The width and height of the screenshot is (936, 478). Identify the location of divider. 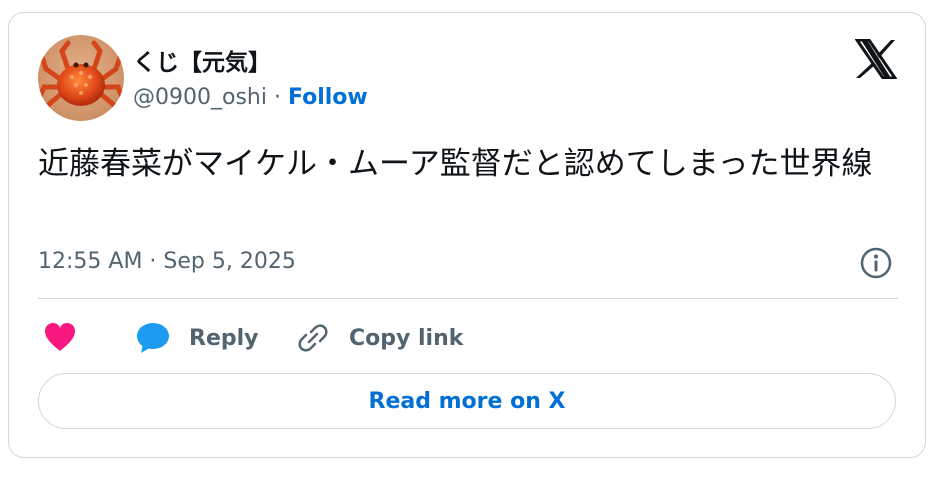
(468, 298).